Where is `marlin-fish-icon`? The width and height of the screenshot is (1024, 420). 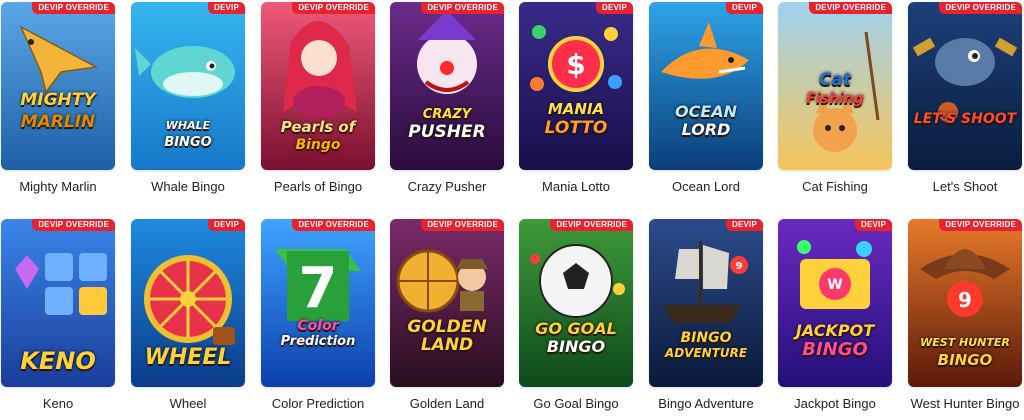
marlin-fish-icon is located at coordinates (58, 86).